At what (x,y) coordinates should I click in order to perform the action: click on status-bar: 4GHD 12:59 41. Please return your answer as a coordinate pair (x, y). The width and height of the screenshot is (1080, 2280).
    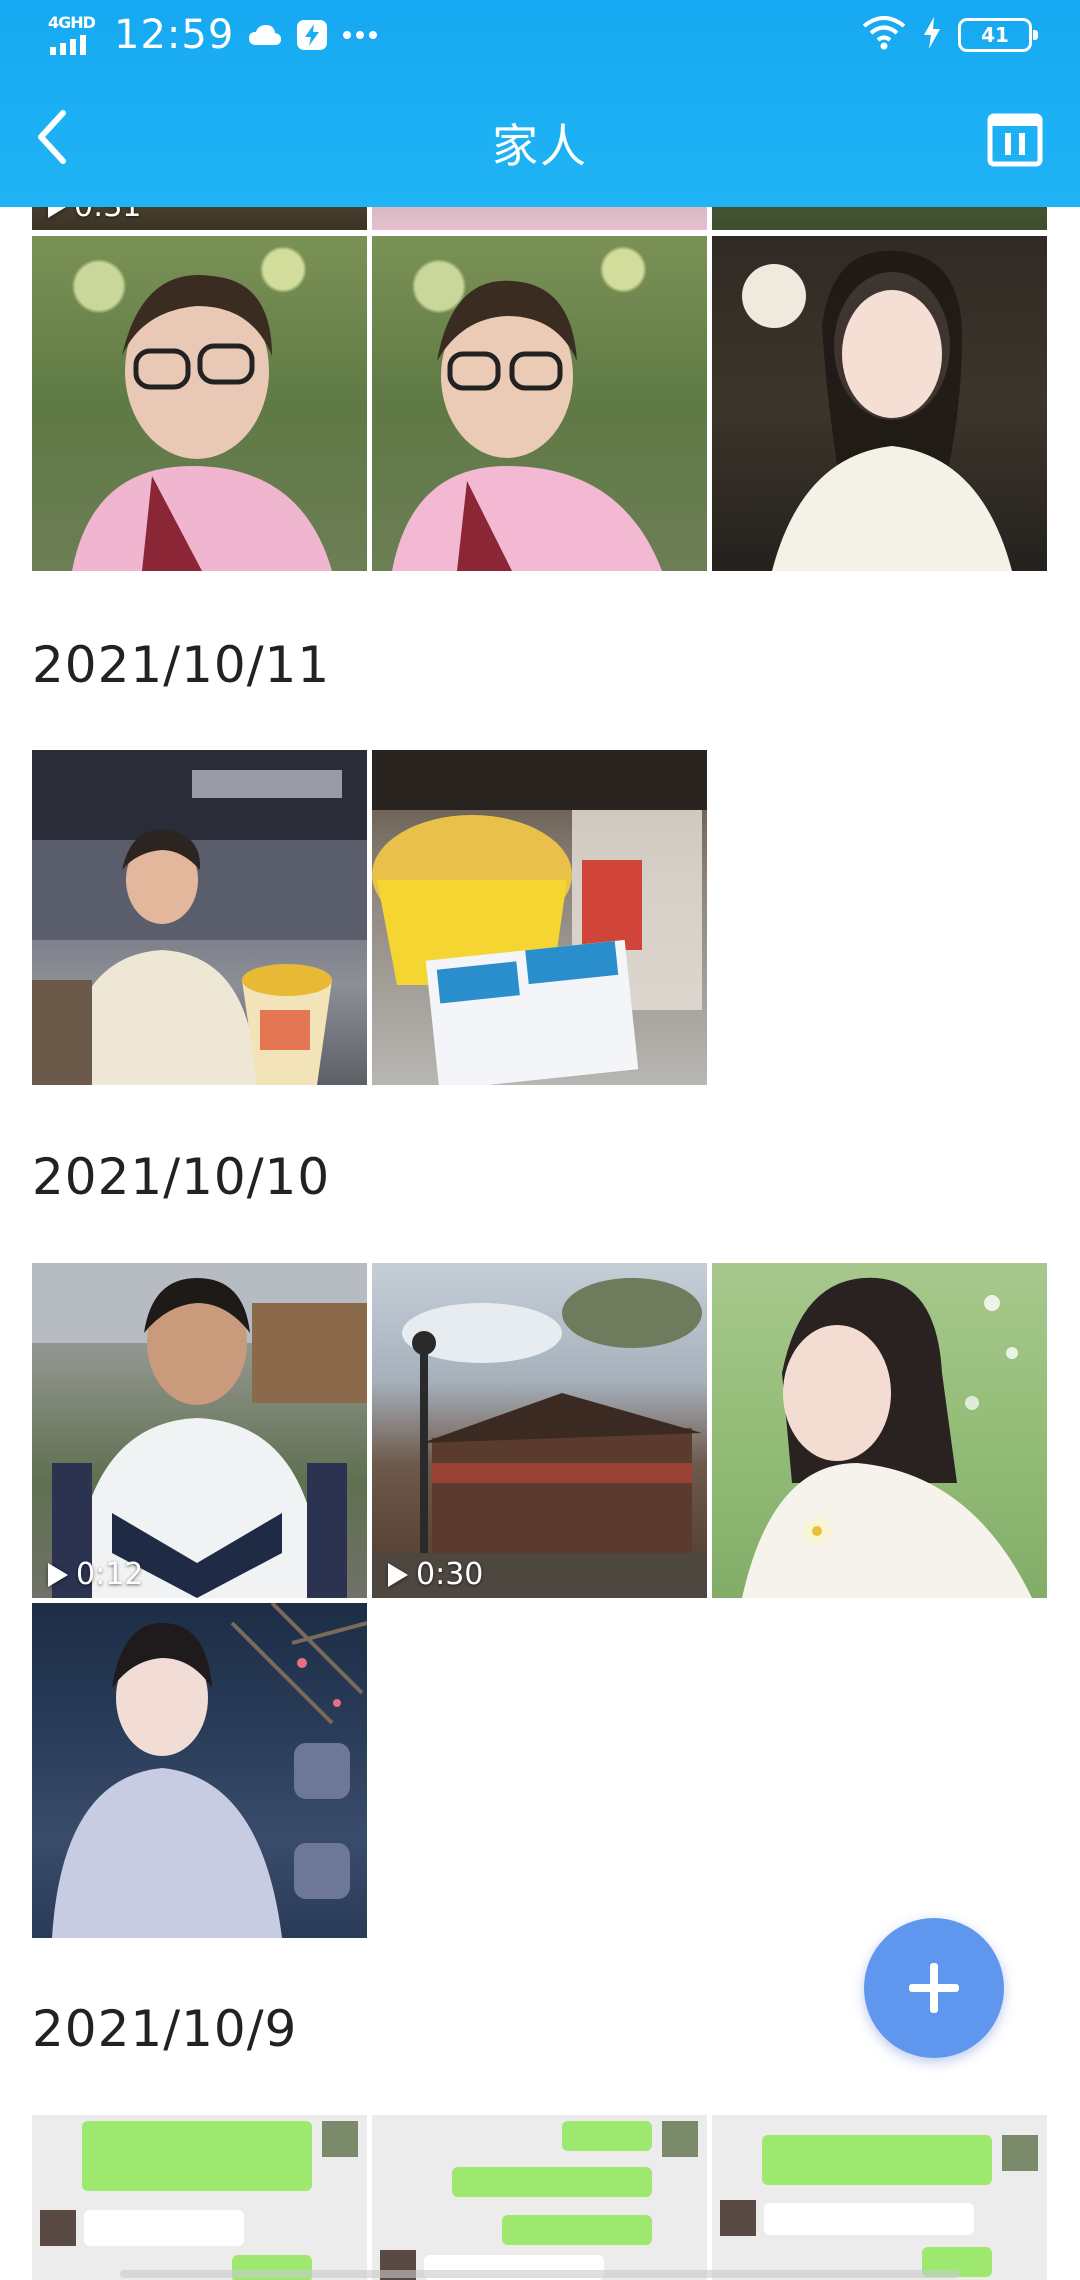
    Looking at the image, I should click on (540, 36).